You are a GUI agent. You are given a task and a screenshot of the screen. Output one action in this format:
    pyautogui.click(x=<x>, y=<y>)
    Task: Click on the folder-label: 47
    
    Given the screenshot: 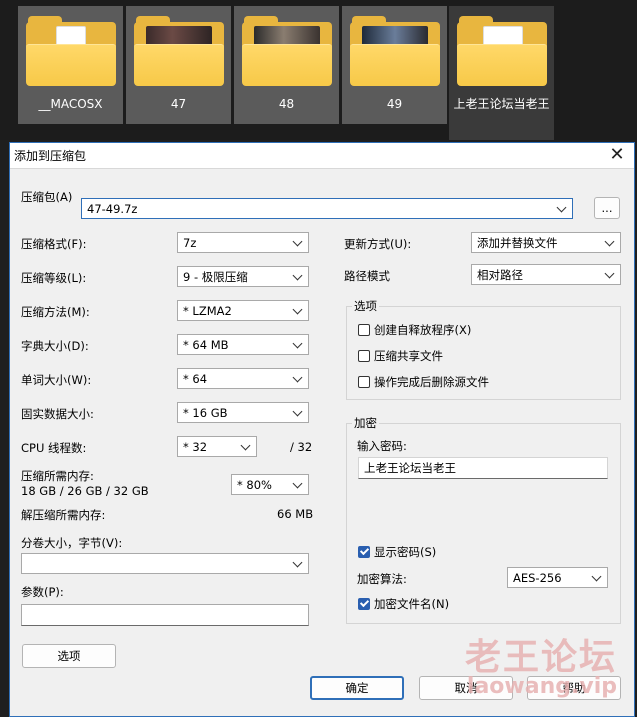 What is the action you would take?
    pyautogui.click(x=178, y=104)
    